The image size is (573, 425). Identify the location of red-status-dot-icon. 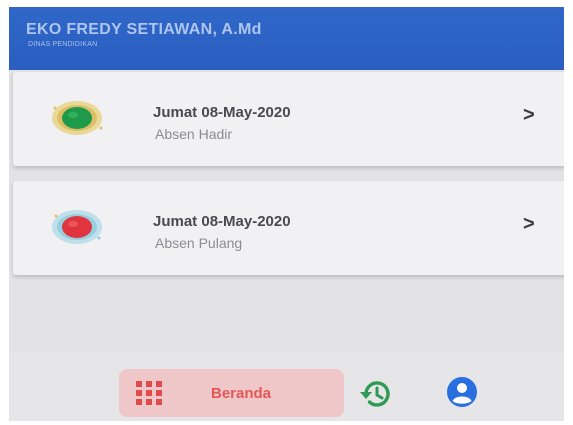
(77, 227).